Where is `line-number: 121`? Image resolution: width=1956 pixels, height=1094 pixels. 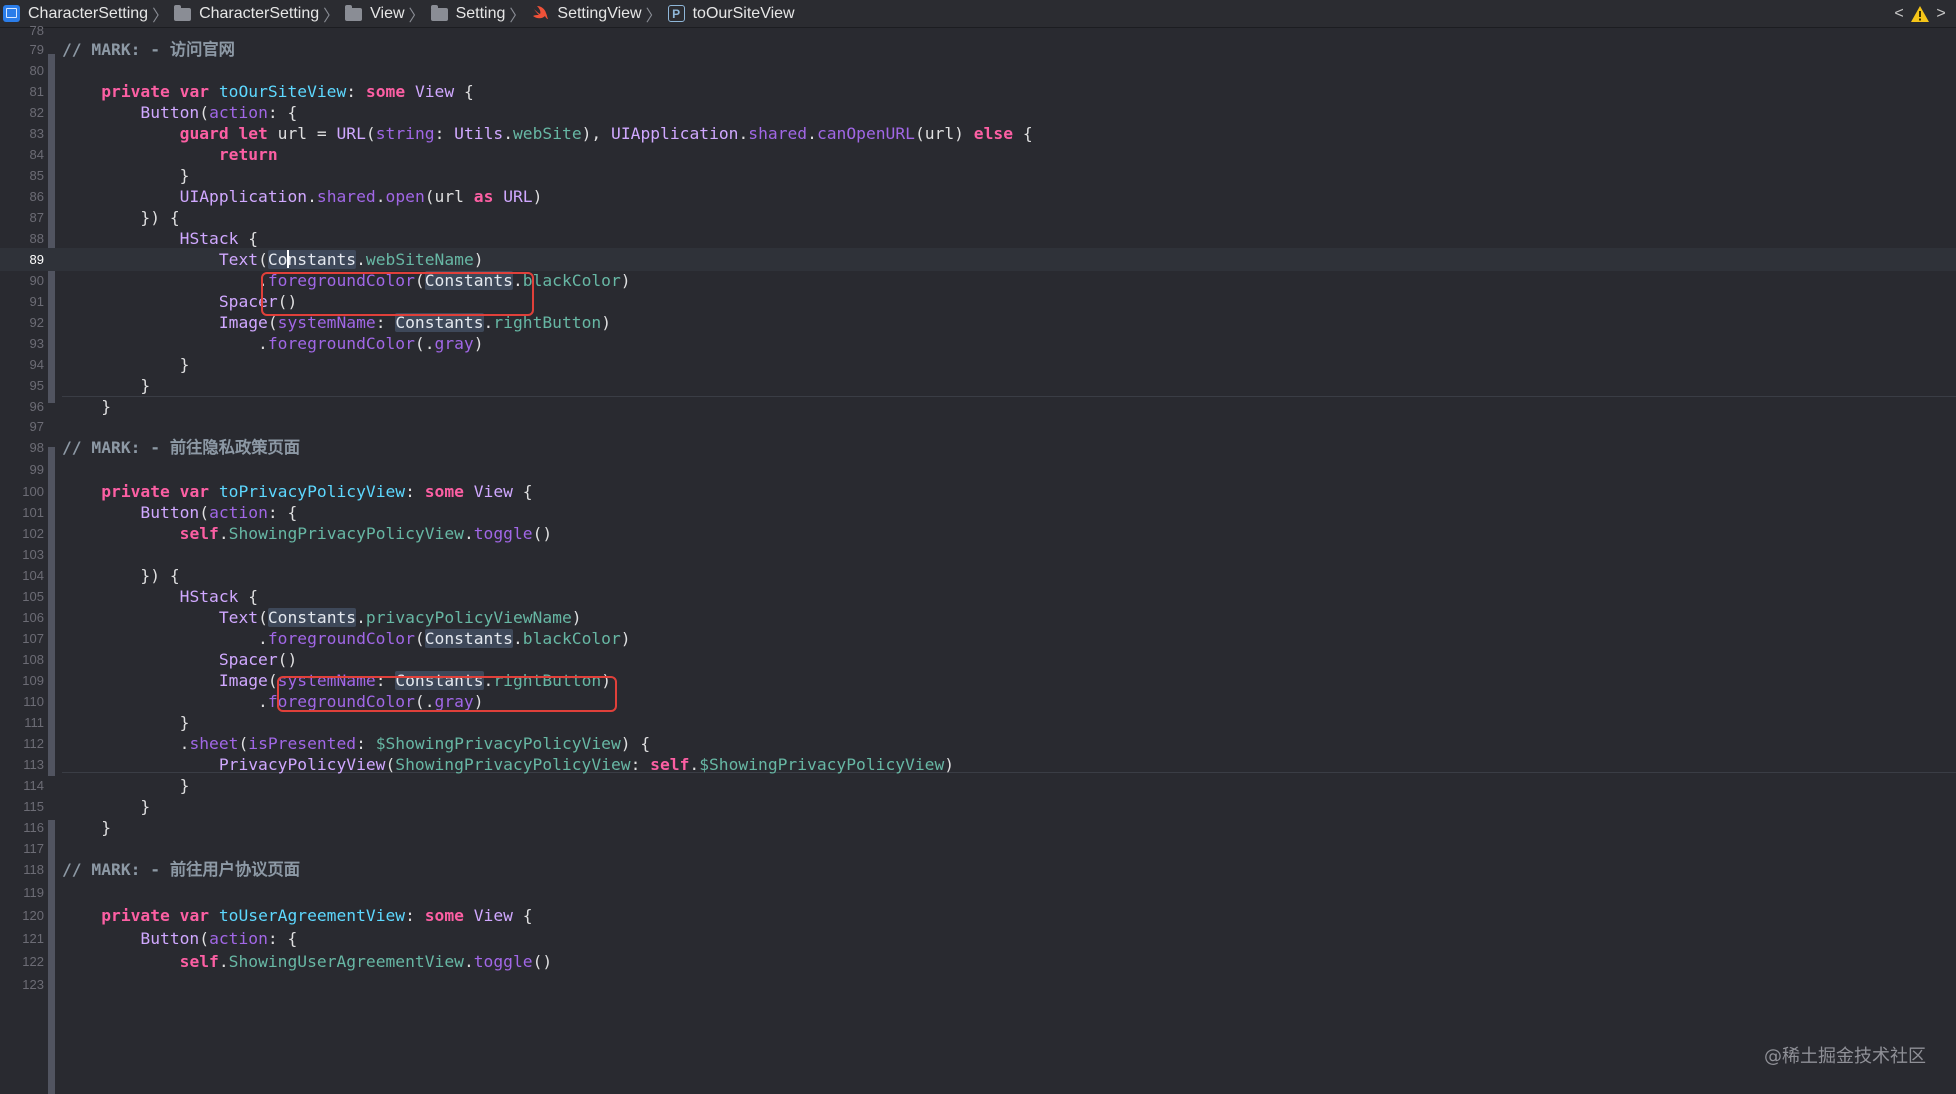 line-number: 121 is located at coordinates (33, 938).